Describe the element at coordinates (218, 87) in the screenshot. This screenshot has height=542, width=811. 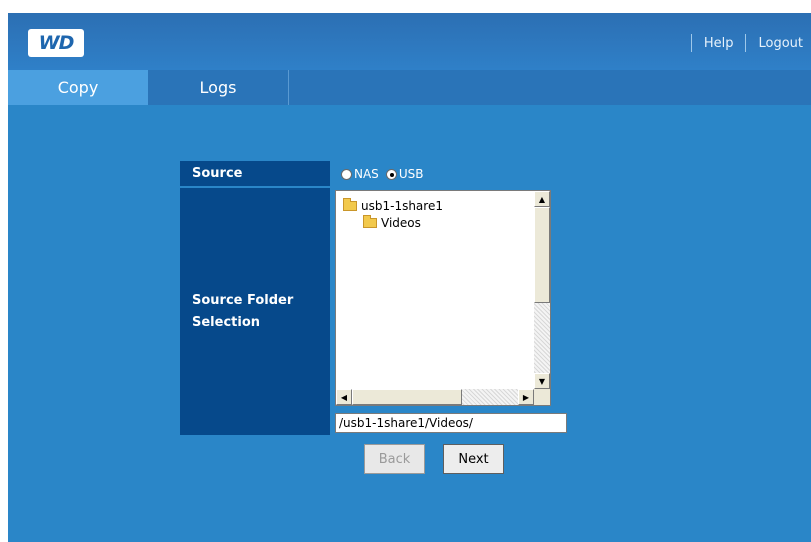
I see `tab-logs: Logs` at that location.